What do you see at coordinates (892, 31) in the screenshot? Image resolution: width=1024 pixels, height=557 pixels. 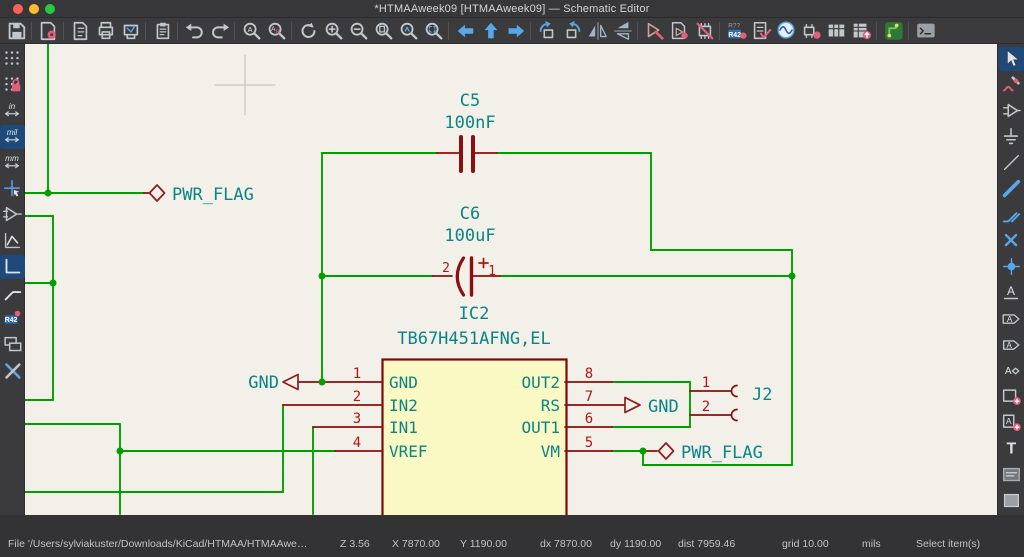 I see `pcb-editor-button` at bounding box center [892, 31].